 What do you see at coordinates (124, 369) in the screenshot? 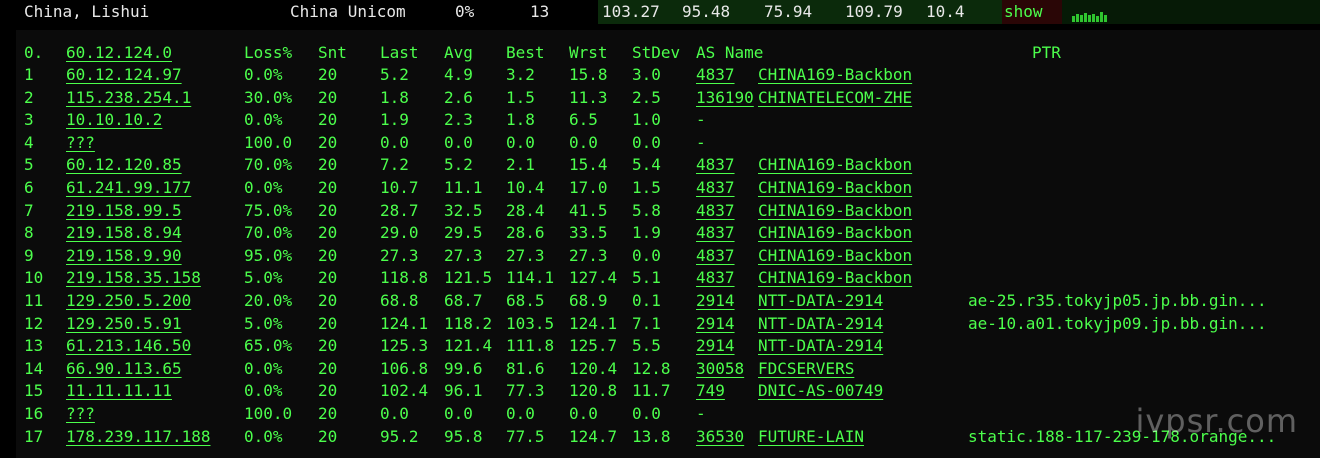
I see `hop-host: 66.90.113.65` at bounding box center [124, 369].